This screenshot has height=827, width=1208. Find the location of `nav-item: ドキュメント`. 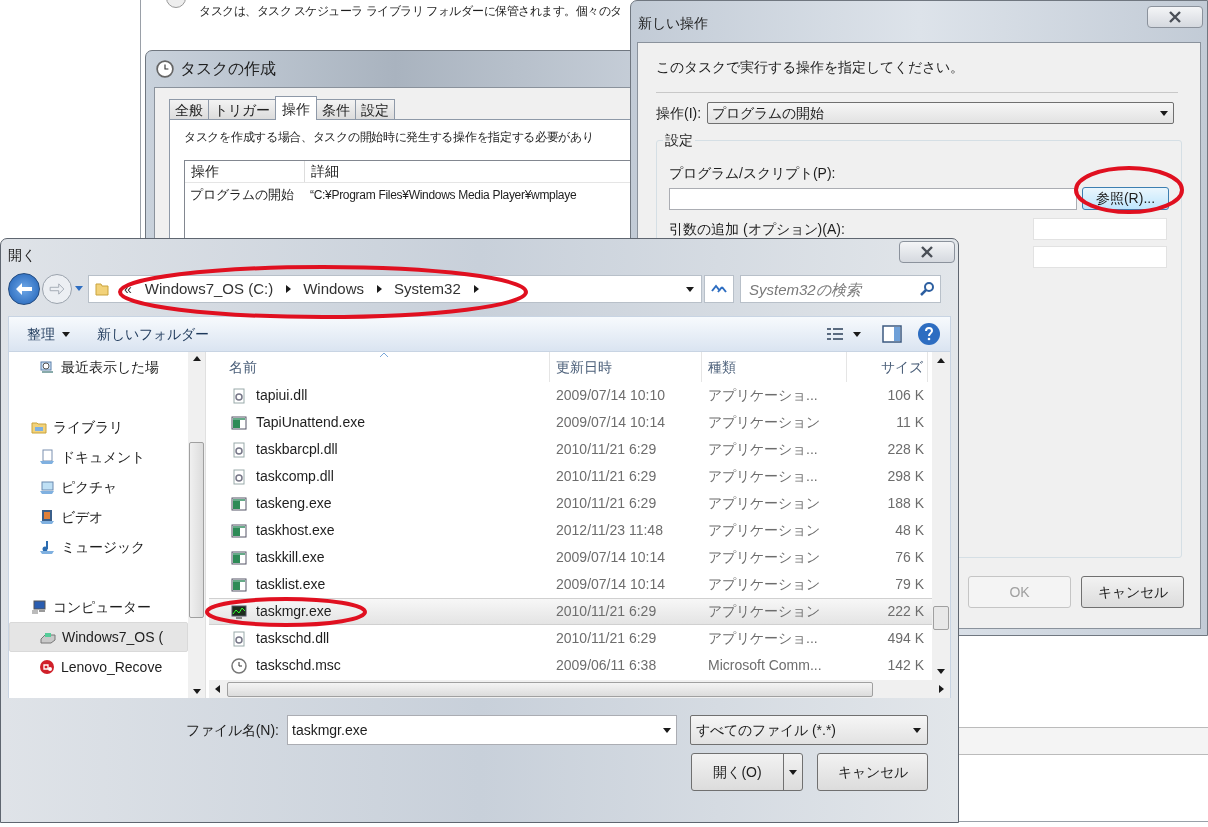

nav-item: ドキュメント is located at coordinates (98, 457).